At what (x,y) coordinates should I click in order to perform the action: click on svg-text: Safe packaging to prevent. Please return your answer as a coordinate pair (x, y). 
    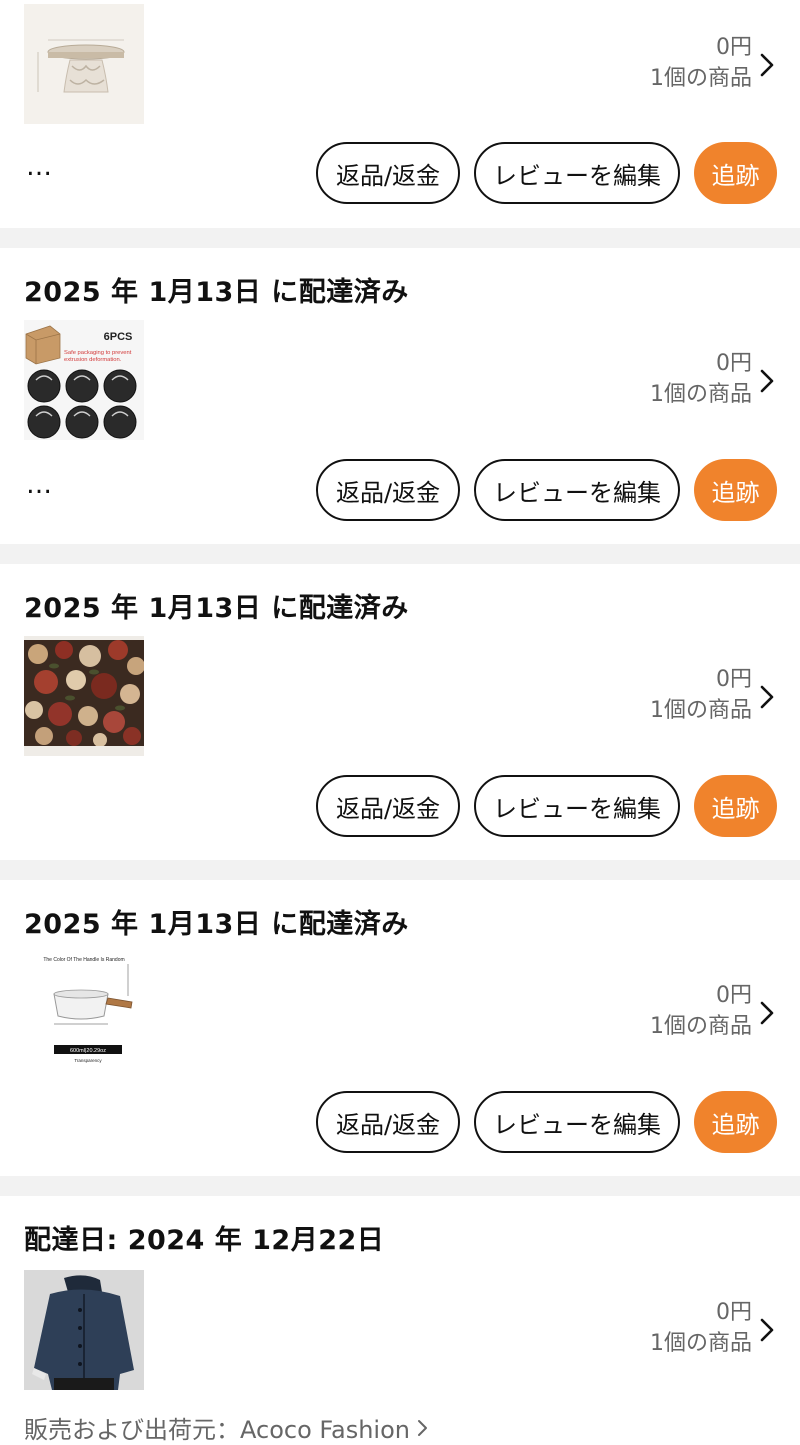
    Looking at the image, I should click on (98, 353).